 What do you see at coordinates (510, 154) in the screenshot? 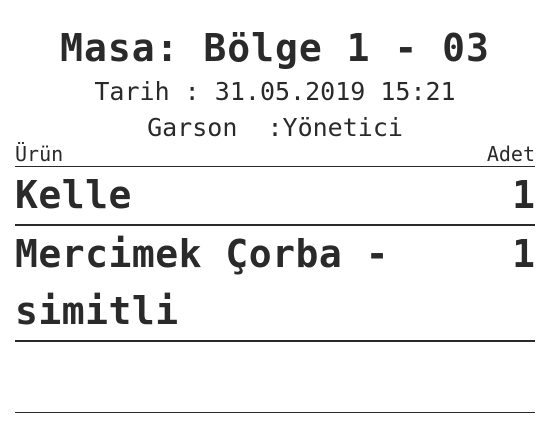
I see `quantity-column-header: Adet` at bounding box center [510, 154].